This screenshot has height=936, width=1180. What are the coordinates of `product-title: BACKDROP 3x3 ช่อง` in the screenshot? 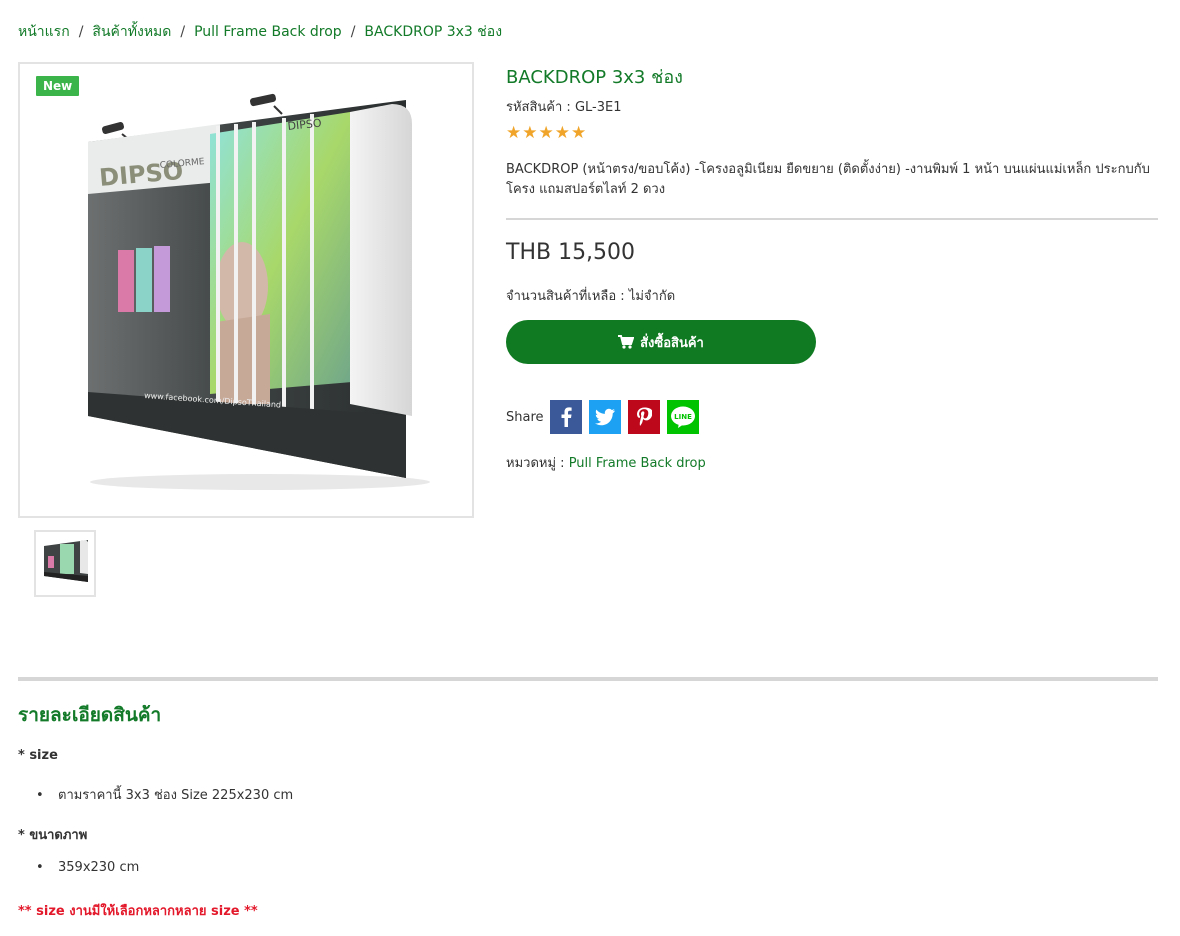 It's located at (594, 77).